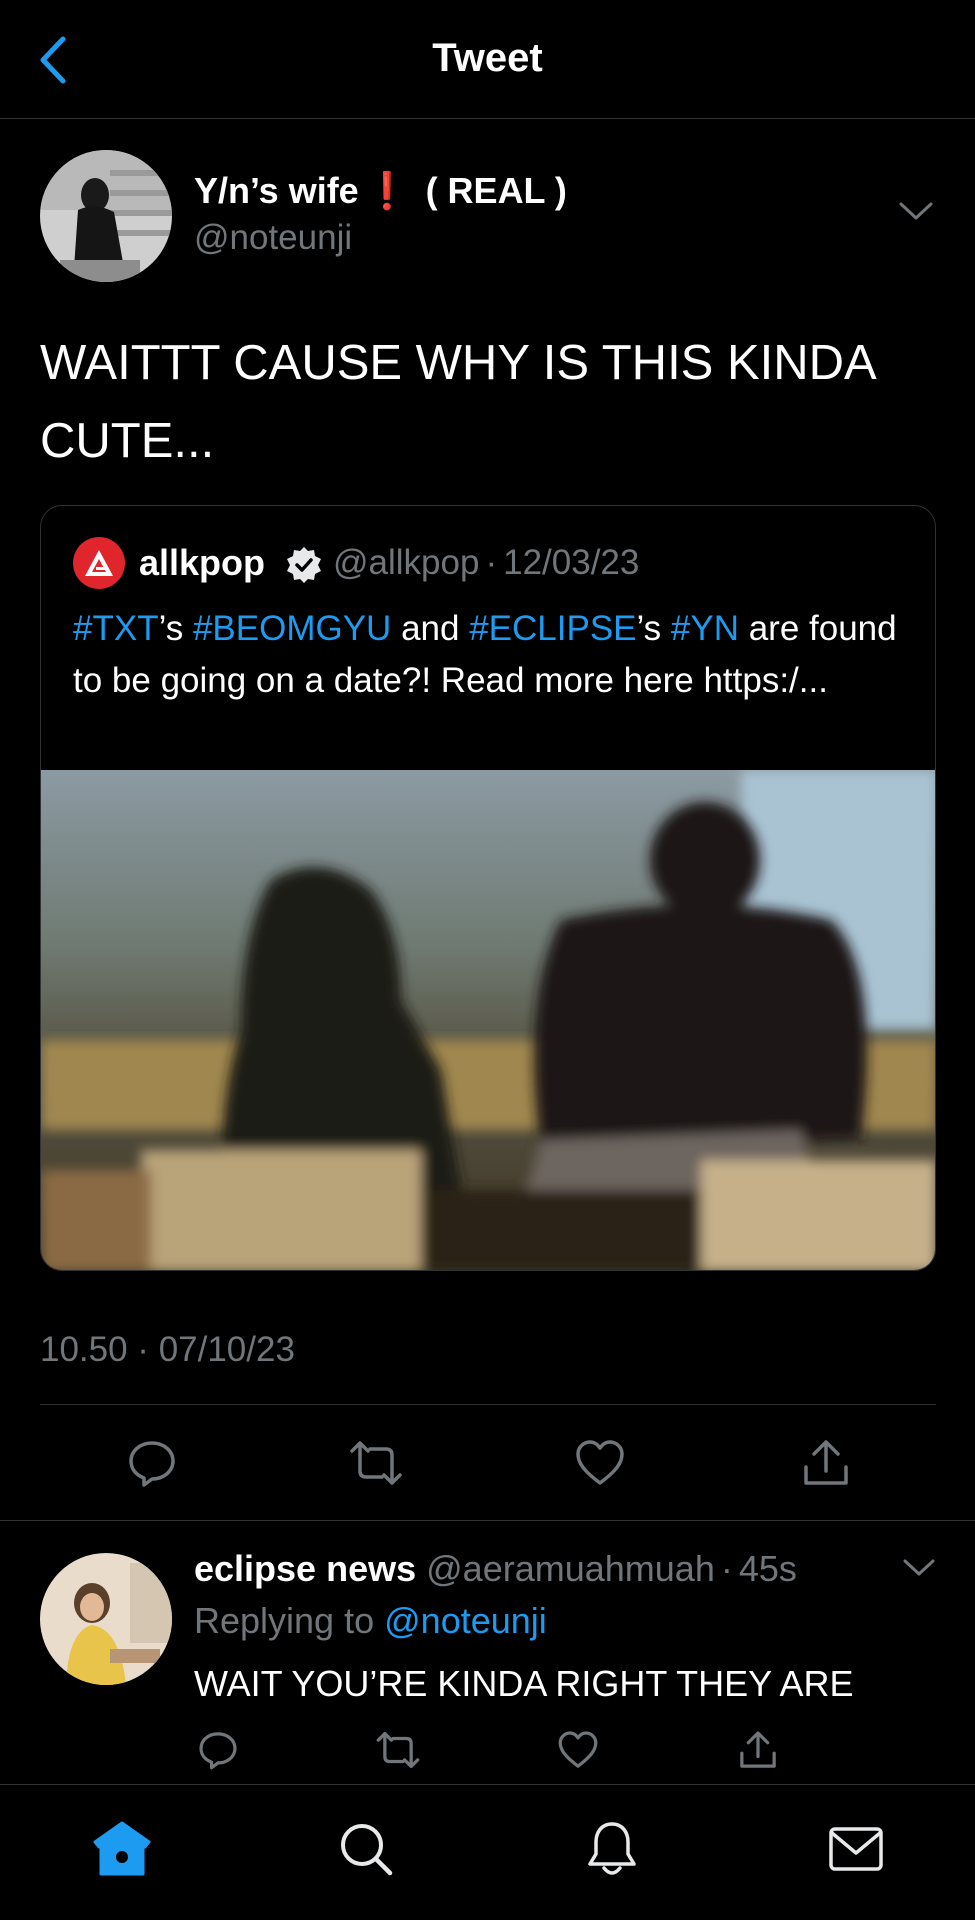 This screenshot has width=975, height=1920. I want to click on author-avatar, so click(106, 216).